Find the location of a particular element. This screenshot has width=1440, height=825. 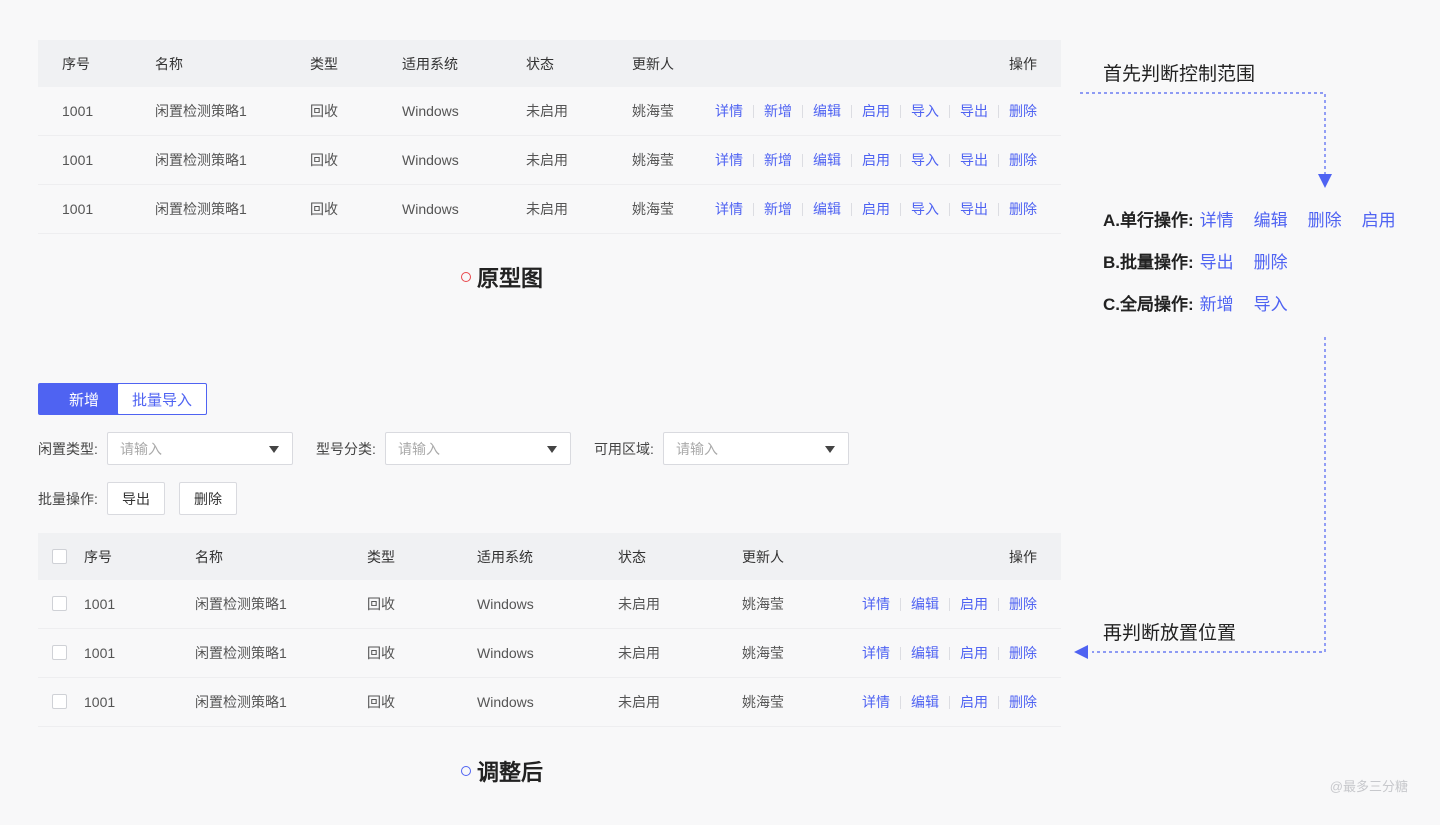

row-actions: 详情 新增 编辑 启用 导入 导出 删除 is located at coordinates (876, 160).